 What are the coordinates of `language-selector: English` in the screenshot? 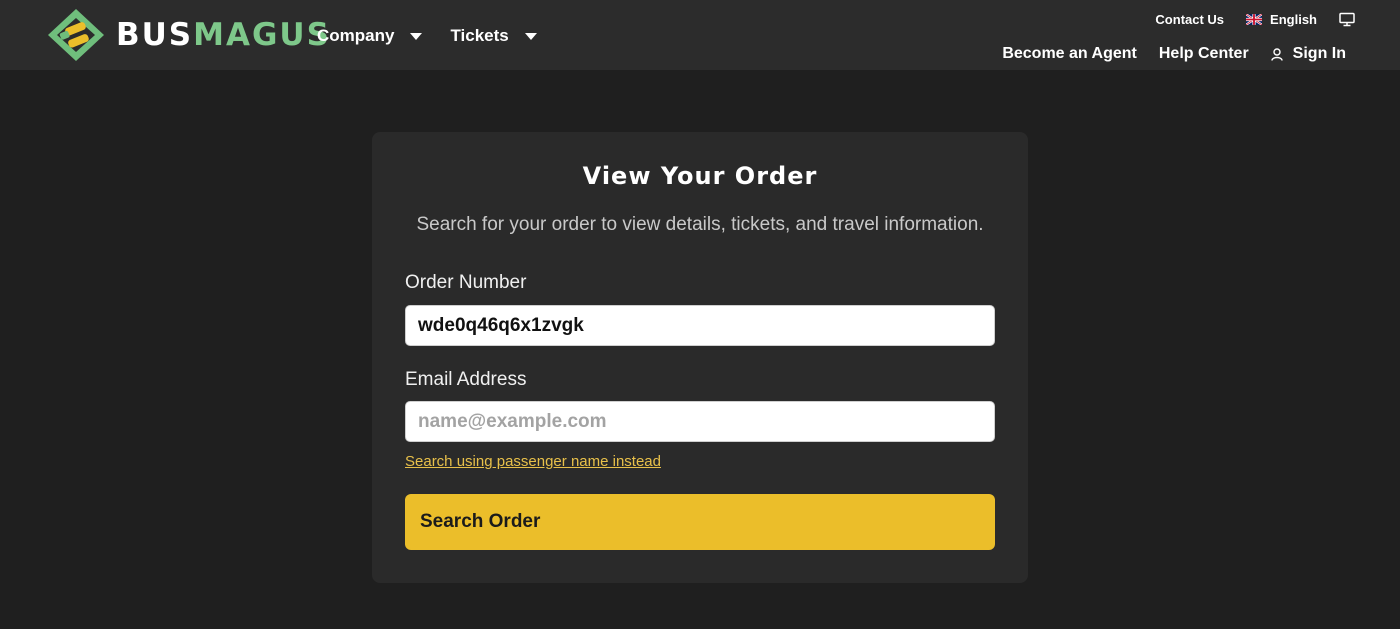 It's located at (1281, 19).